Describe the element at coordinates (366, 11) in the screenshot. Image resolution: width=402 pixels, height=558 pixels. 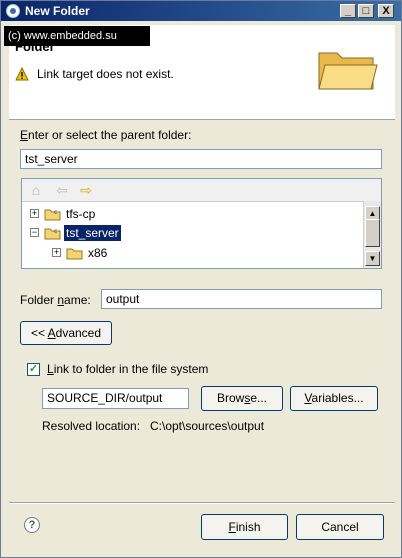
I see `maximize-button: □` at that location.